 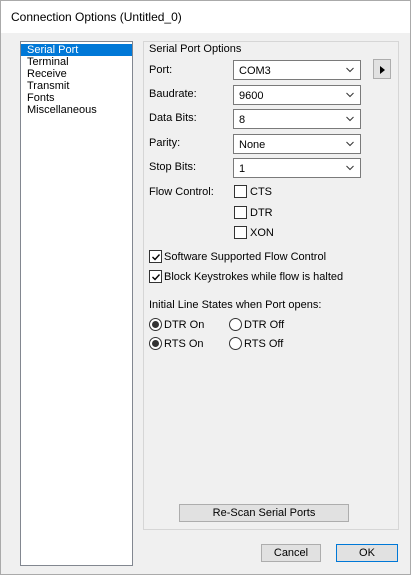 What do you see at coordinates (165, 143) in the screenshot?
I see `parity-label: Parity:` at bounding box center [165, 143].